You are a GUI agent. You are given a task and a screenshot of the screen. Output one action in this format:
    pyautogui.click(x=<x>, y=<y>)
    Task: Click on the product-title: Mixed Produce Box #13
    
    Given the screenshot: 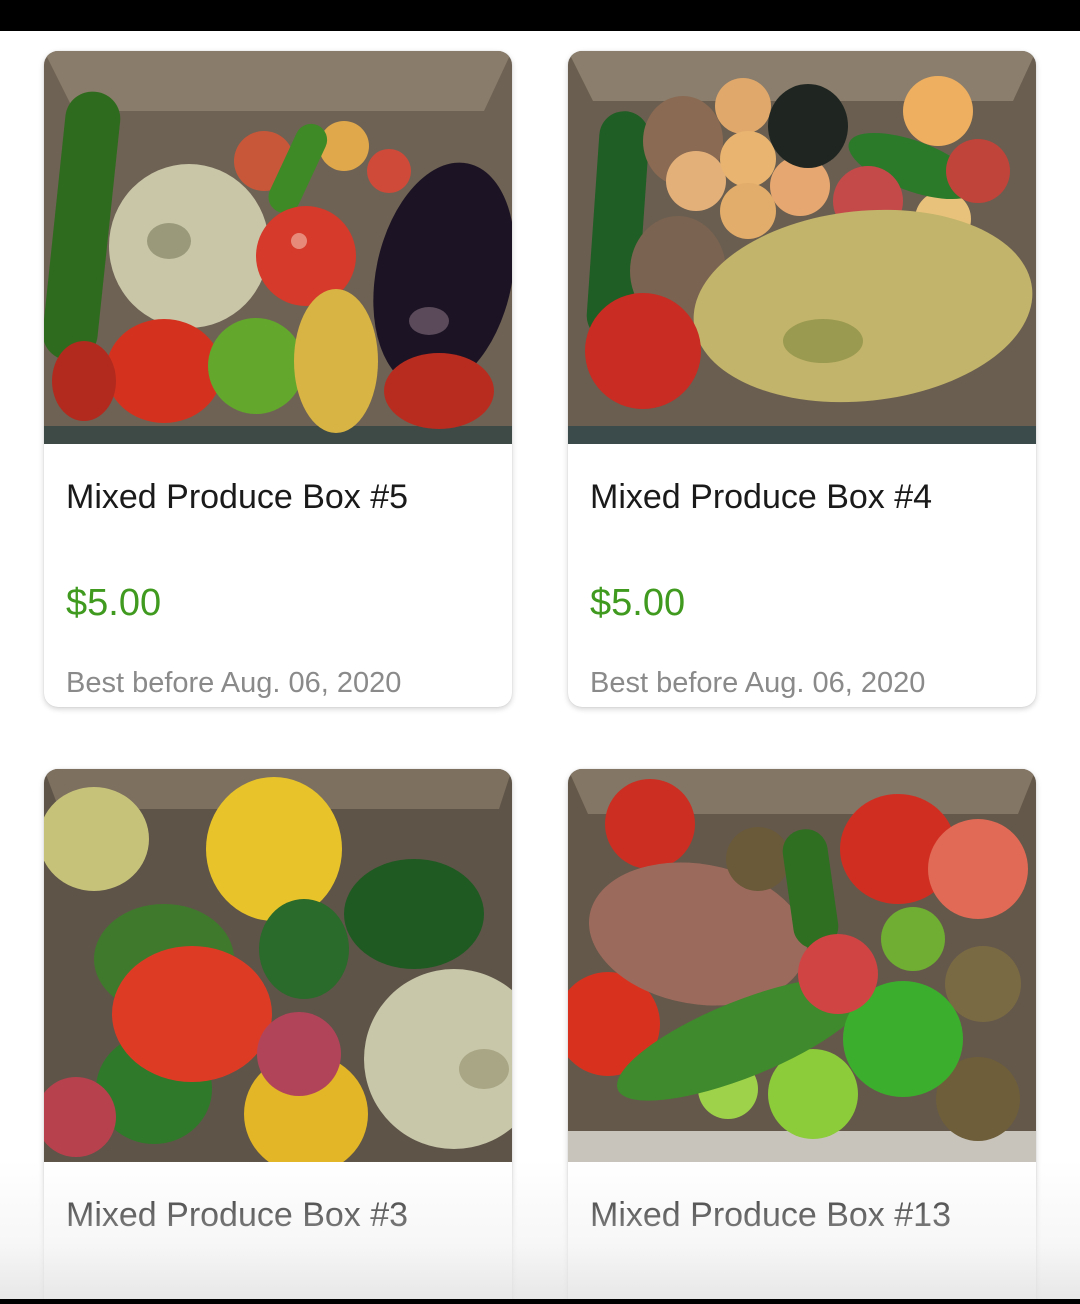 What is the action you would take?
    pyautogui.click(x=770, y=1215)
    